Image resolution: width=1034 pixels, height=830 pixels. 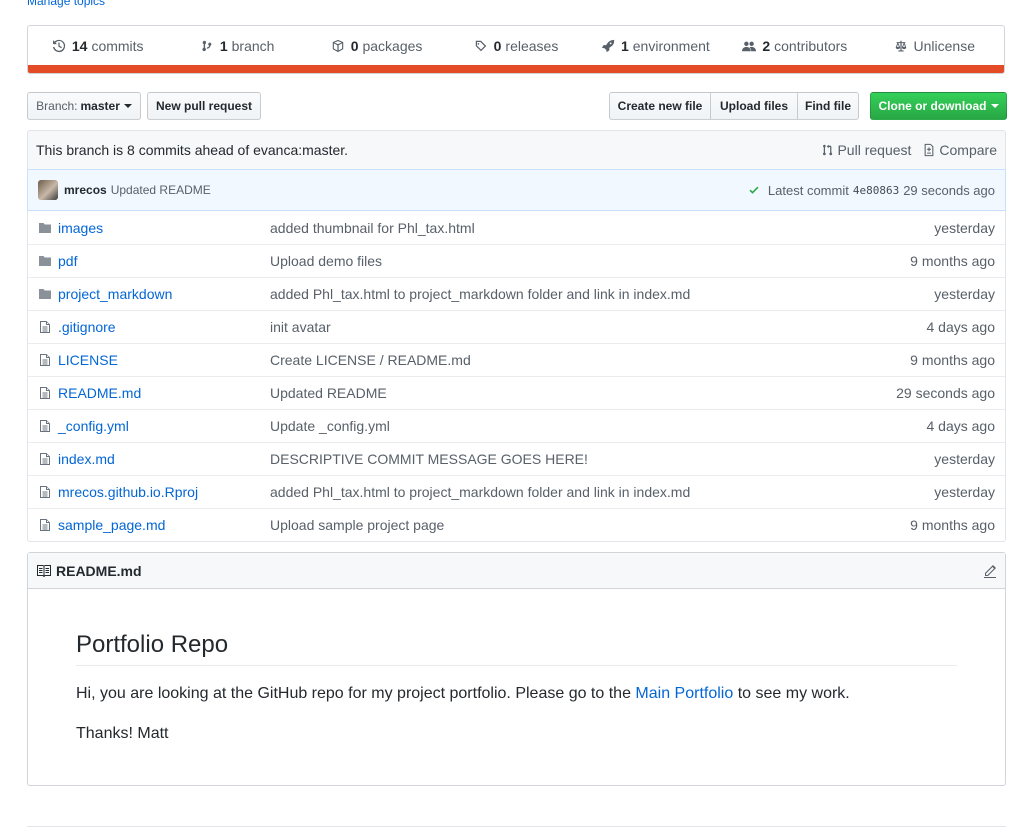 I want to click on commits-count: 14, so click(x=79, y=46).